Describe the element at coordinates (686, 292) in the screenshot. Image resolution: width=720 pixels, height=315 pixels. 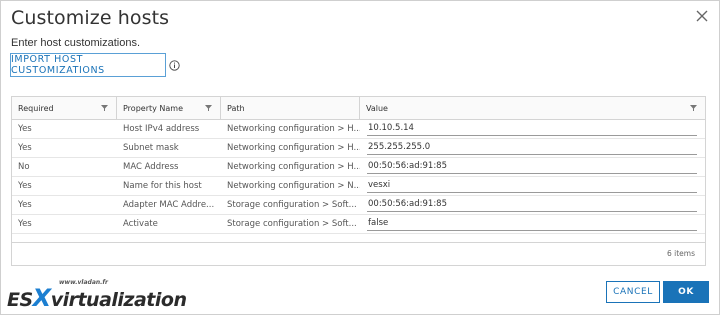
I see `ok-button: OK` at that location.